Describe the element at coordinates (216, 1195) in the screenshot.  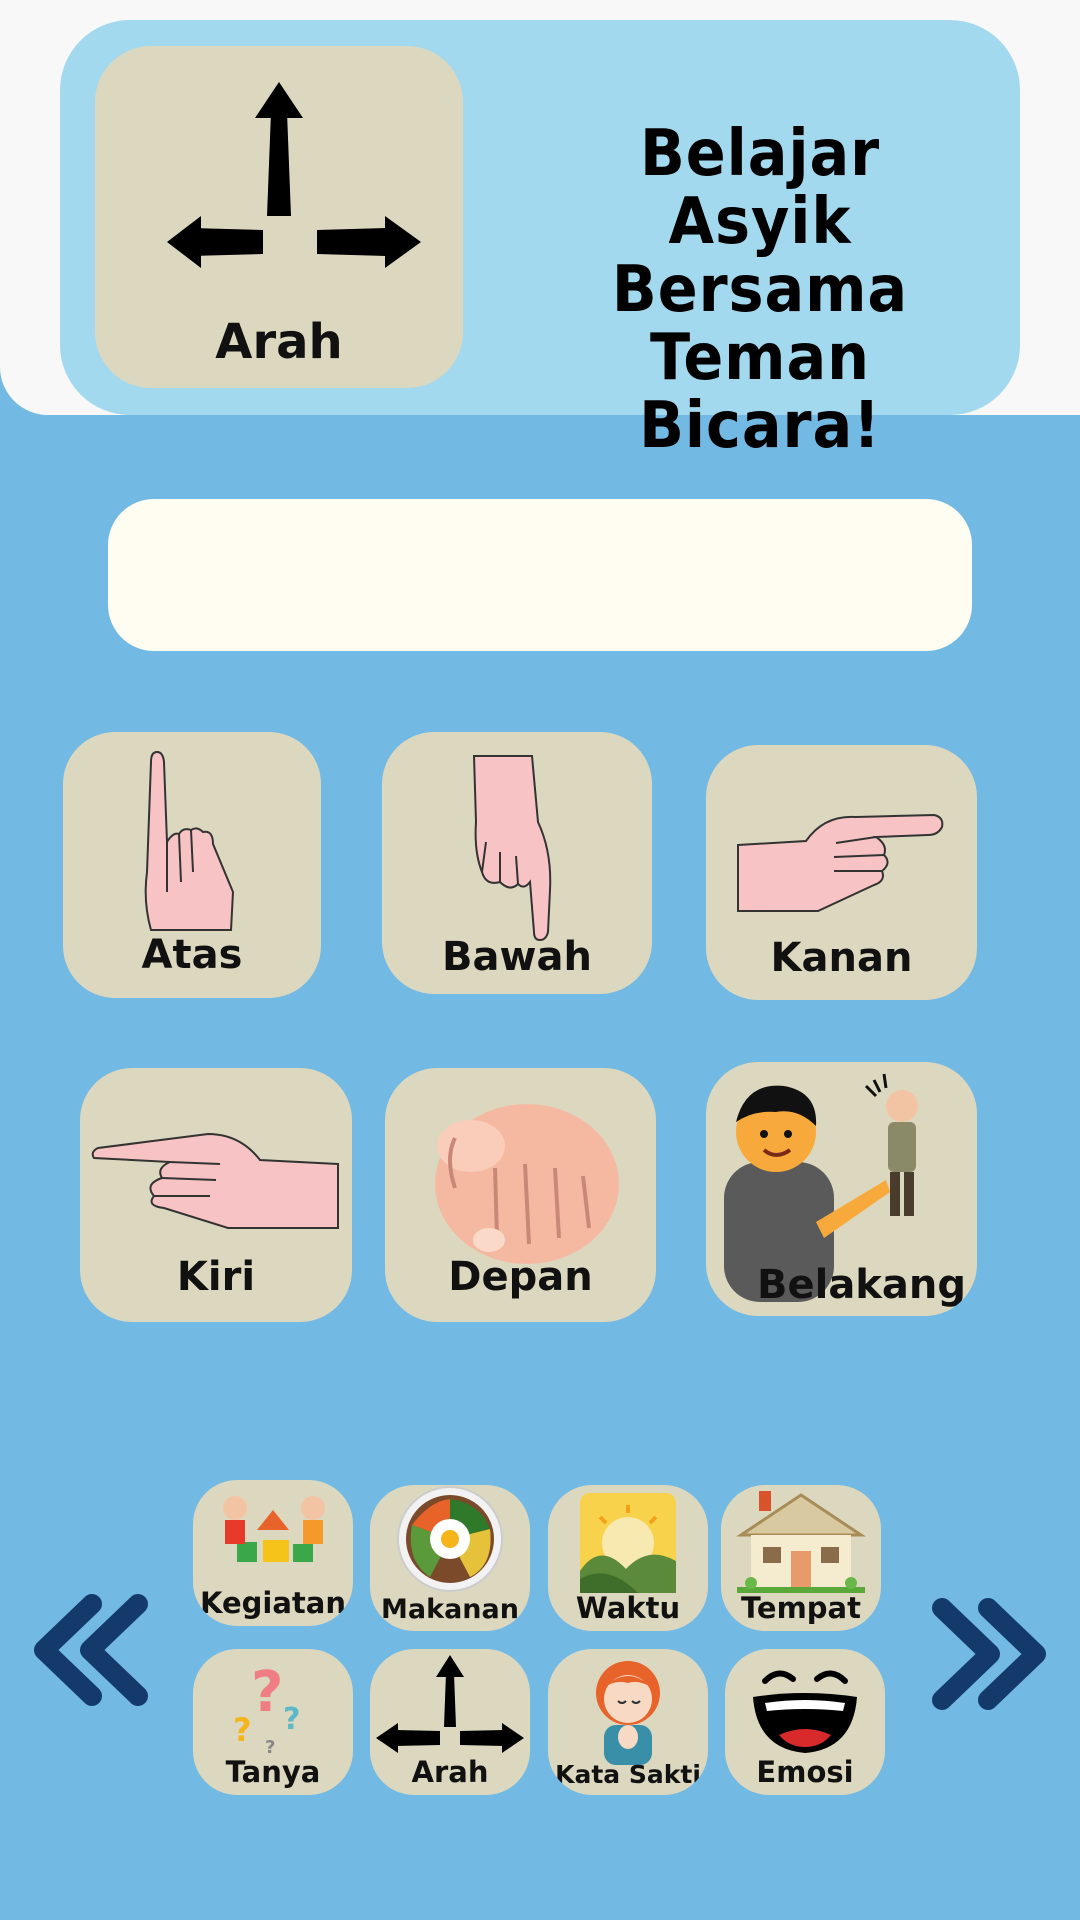
I see `word-card-kiri: Kiri` at that location.